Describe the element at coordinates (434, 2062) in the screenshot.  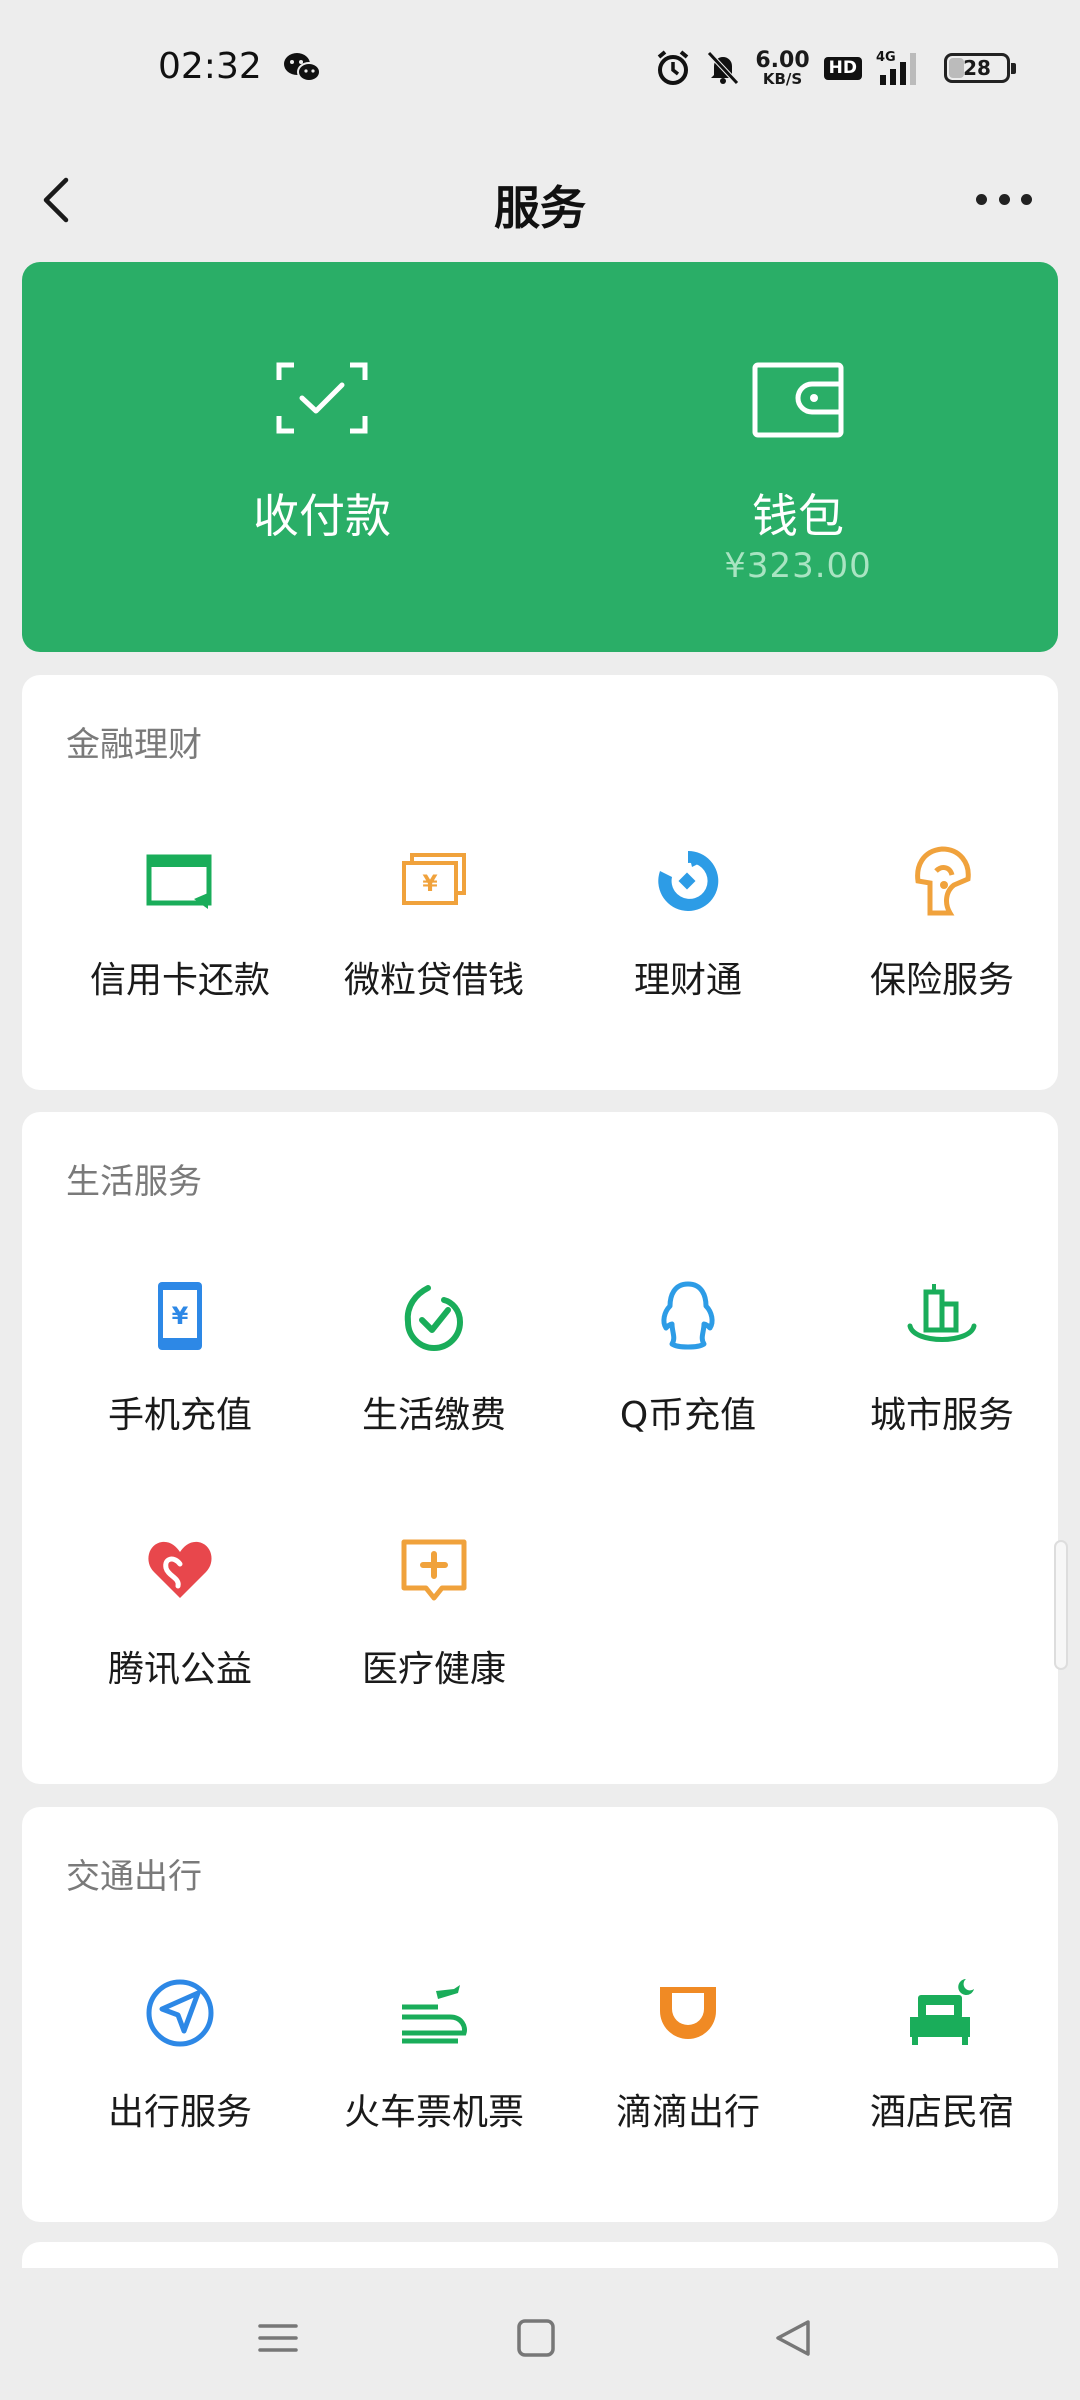
I see `train-plane-ticket-item: 火车票机票` at that location.